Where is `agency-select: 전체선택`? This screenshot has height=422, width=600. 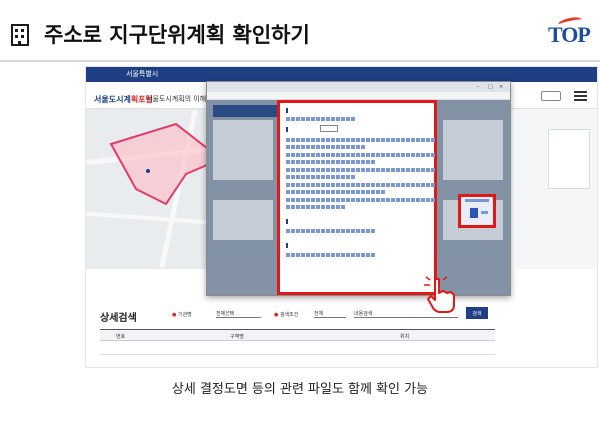 agency-select: 전체선택 is located at coordinates (238, 313).